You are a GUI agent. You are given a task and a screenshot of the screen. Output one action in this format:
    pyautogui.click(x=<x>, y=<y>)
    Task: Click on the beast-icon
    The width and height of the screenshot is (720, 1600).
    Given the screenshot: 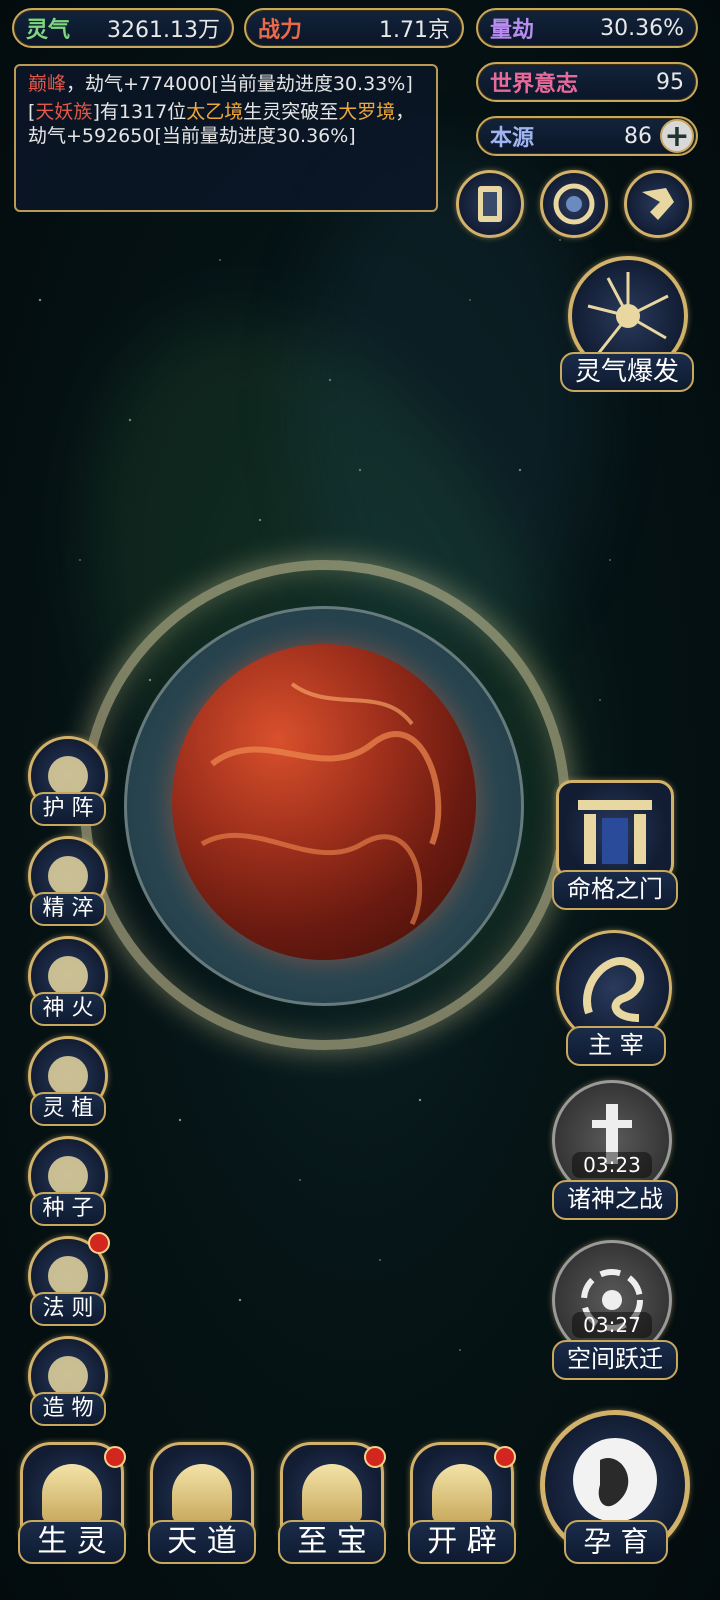 What is the action you would take?
    pyautogui.click(x=68, y=1276)
    